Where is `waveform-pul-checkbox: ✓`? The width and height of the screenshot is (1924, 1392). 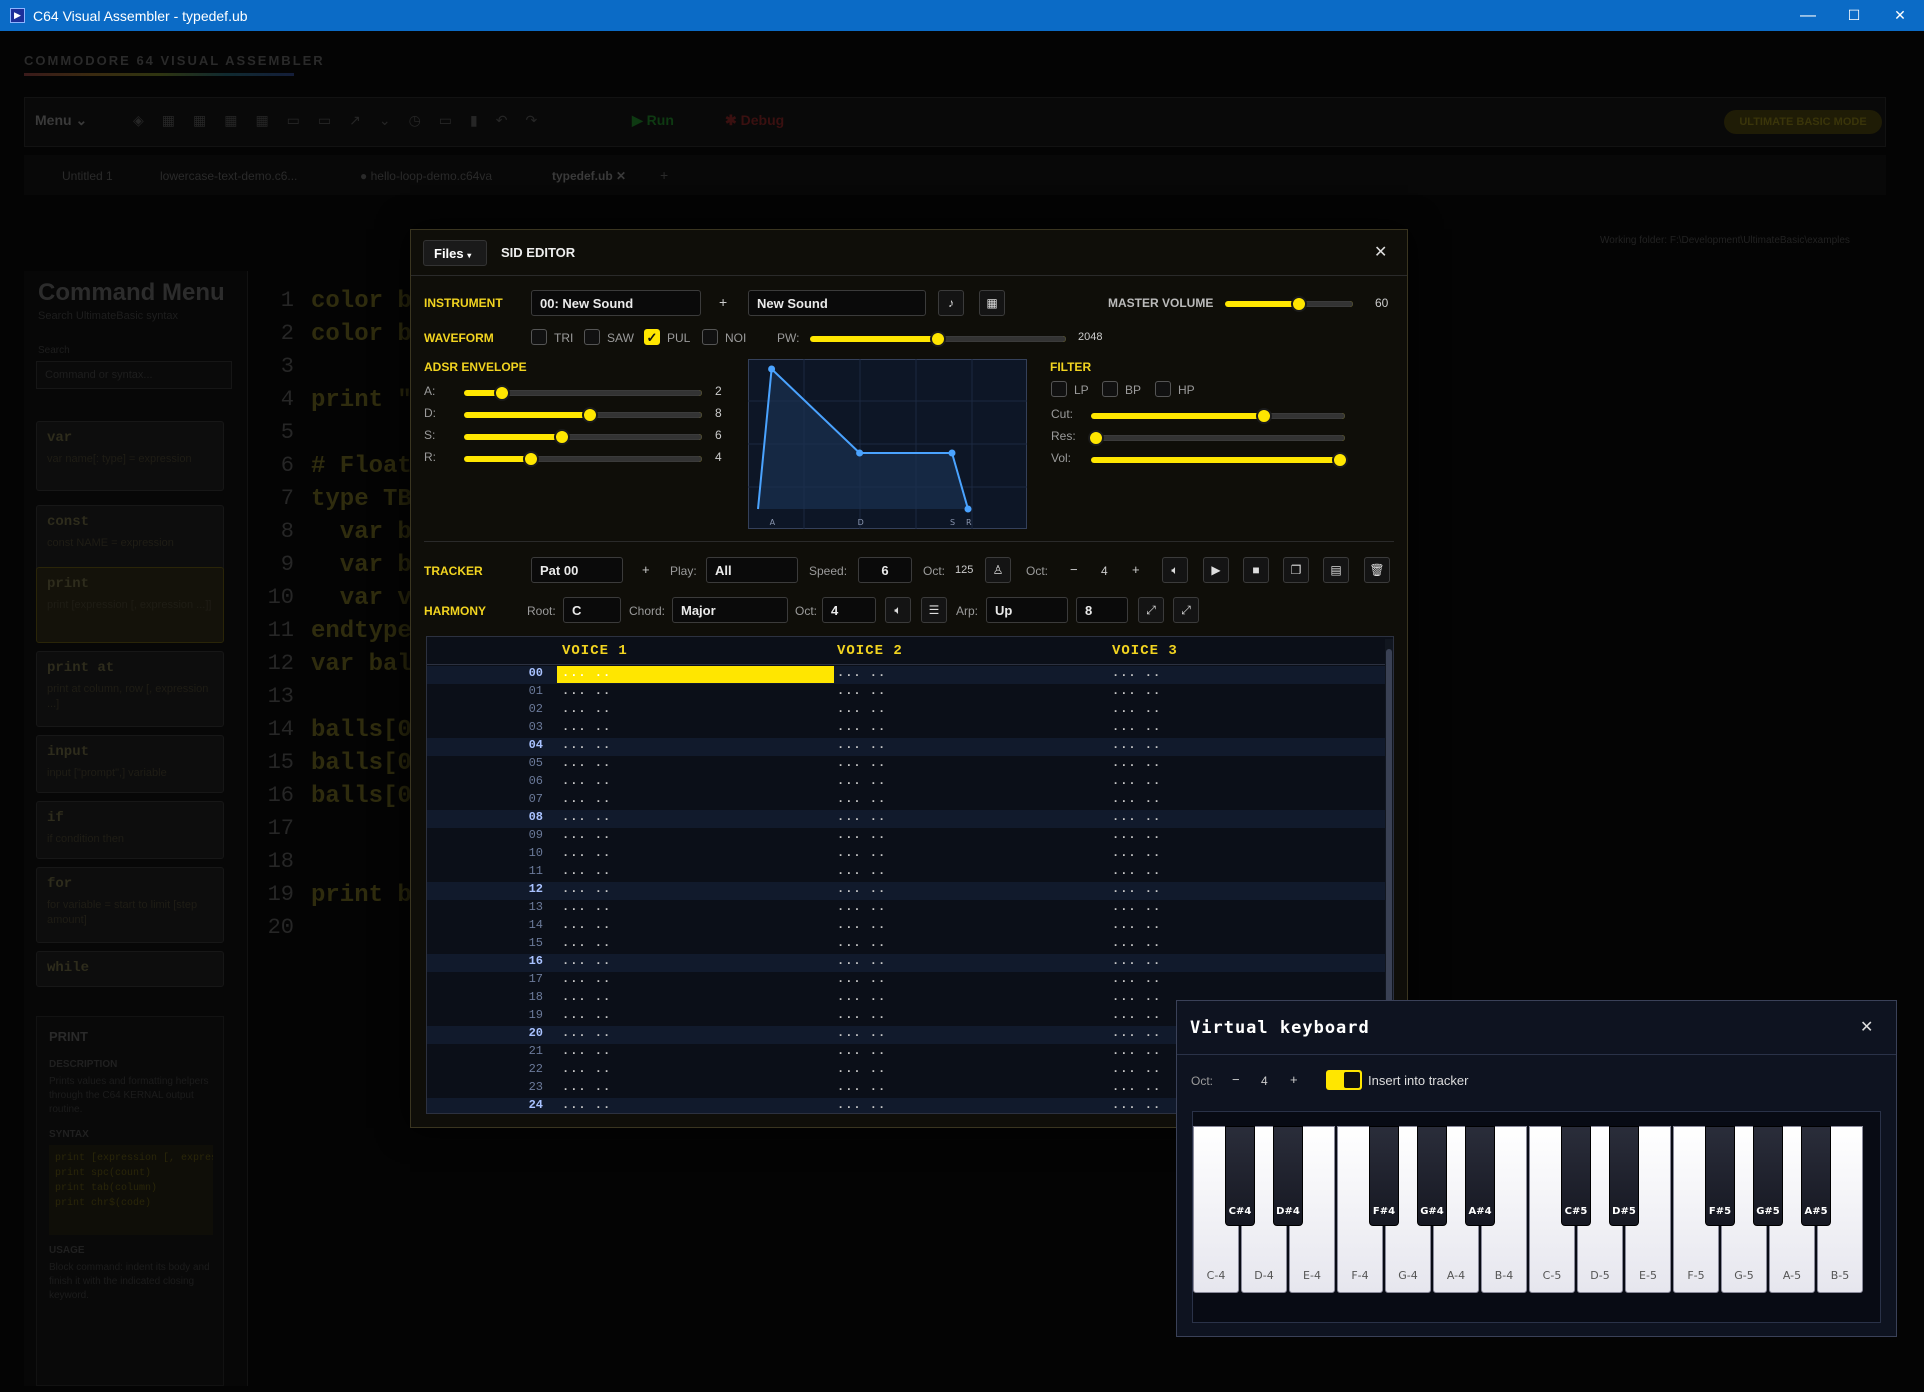 waveform-pul-checkbox: ✓ is located at coordinates (652, 337).